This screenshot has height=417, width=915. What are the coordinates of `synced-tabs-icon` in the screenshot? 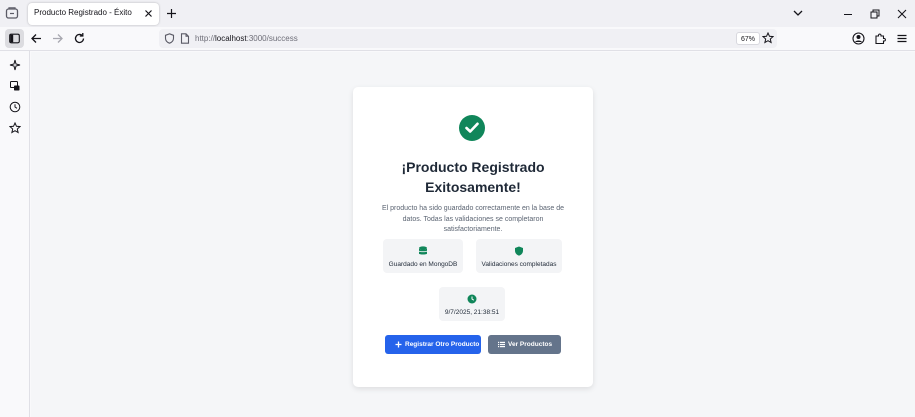 It's located at (15, 86).